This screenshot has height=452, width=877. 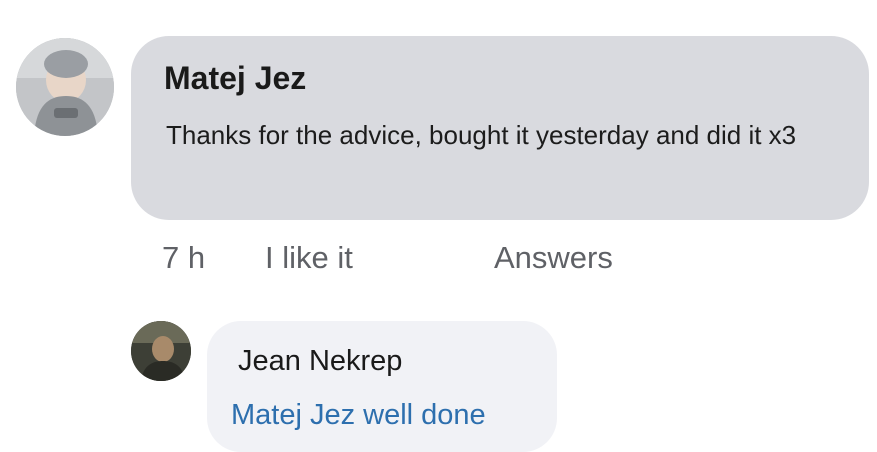 I want to click on reply-button: Answers, so click(x=553, y=258).